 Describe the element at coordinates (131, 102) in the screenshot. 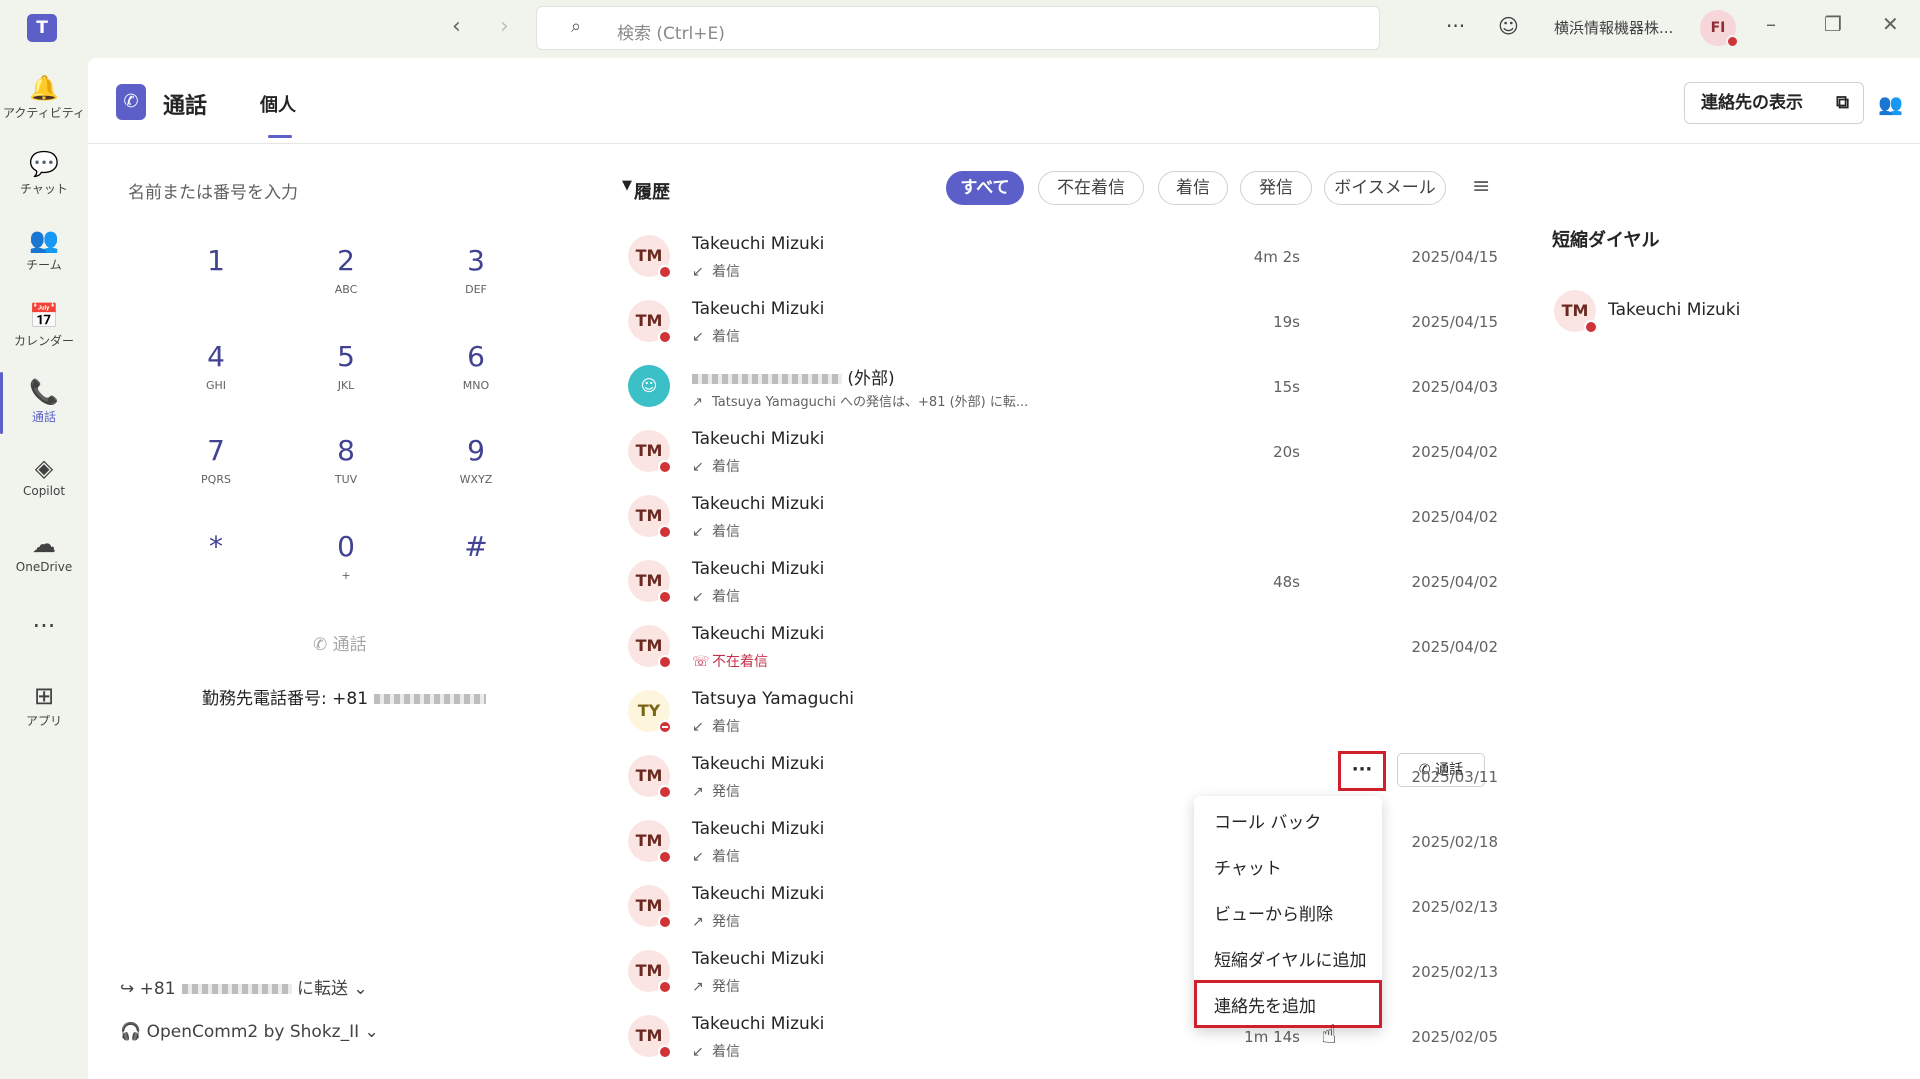

I see `phone-app-icon: ✆` at that location.